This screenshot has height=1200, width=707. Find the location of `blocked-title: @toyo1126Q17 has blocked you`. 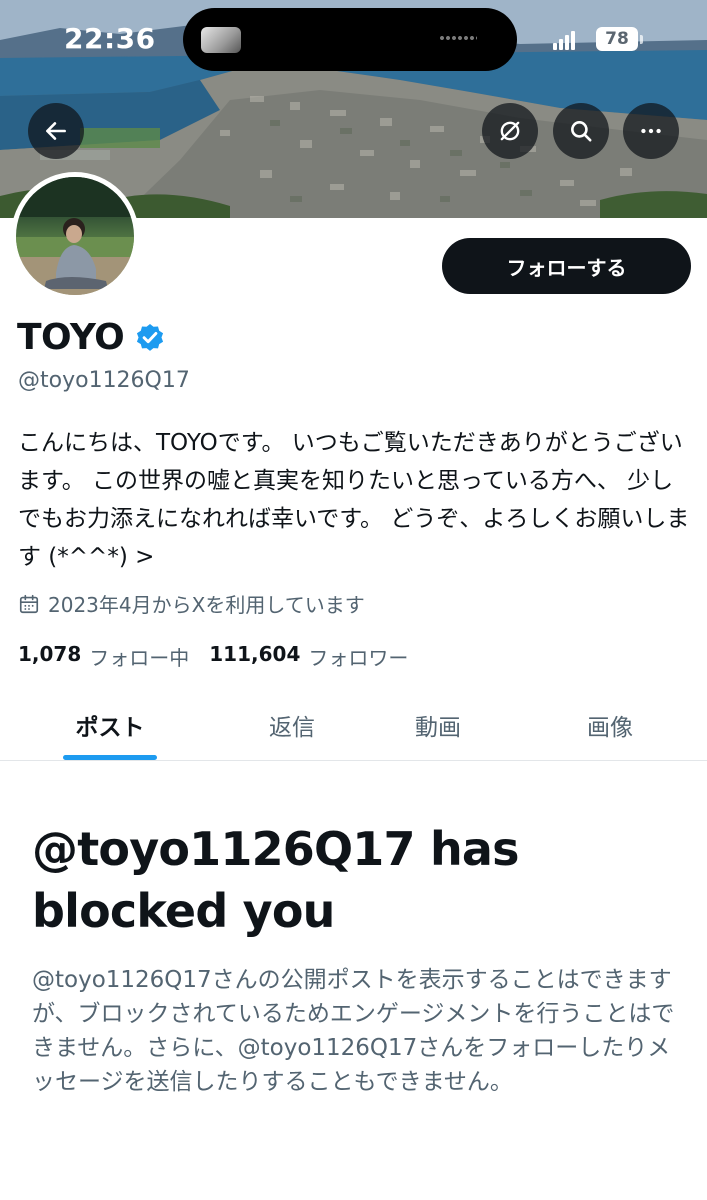

blocked-title: @toyo1126Q17 has blocked you is located at coordinates (276, 880).